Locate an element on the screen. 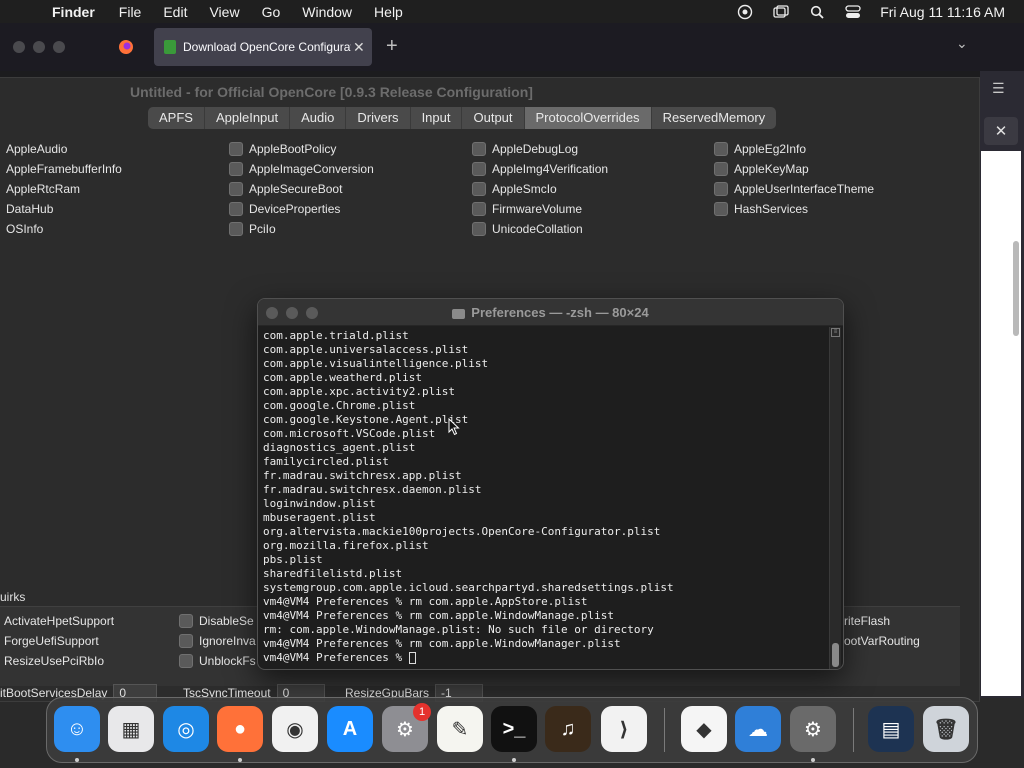 The image size is (1024, 768). checkbox-writeflash-label: riteFlash is located at coordinates (867, 621).